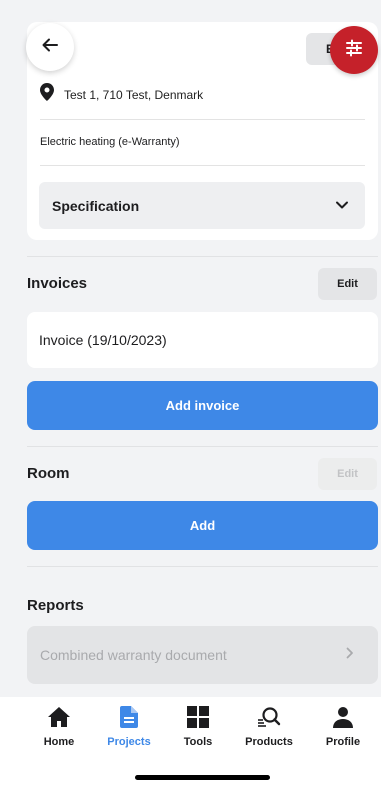 This screenshot has width=381, height=785. I want to click on address-row: Test 1, 710 Test, Denmark, so click(121, 94).